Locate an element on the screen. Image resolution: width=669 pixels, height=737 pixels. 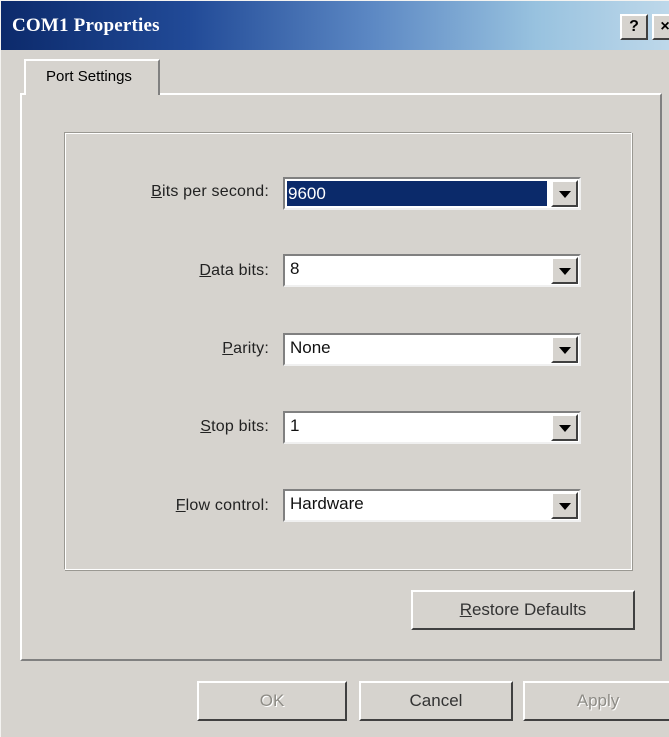
data-bits-select: 8 is located at coordinates (432, 270).